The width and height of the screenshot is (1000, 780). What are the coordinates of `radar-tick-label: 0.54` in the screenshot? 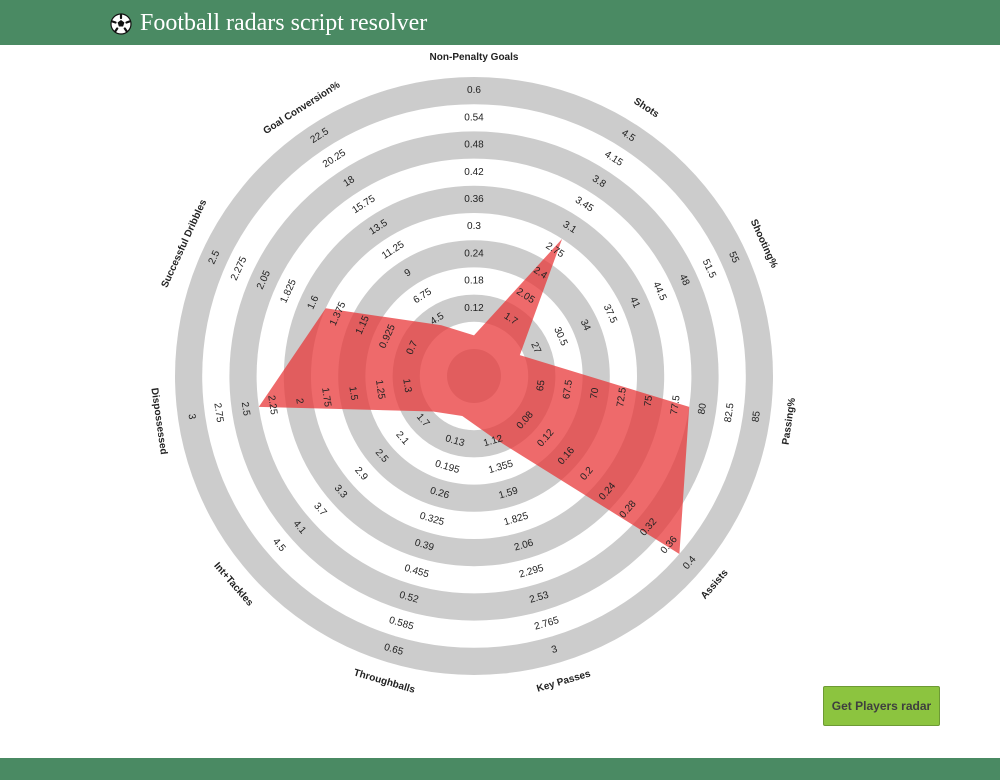 It's located at (474, 117).